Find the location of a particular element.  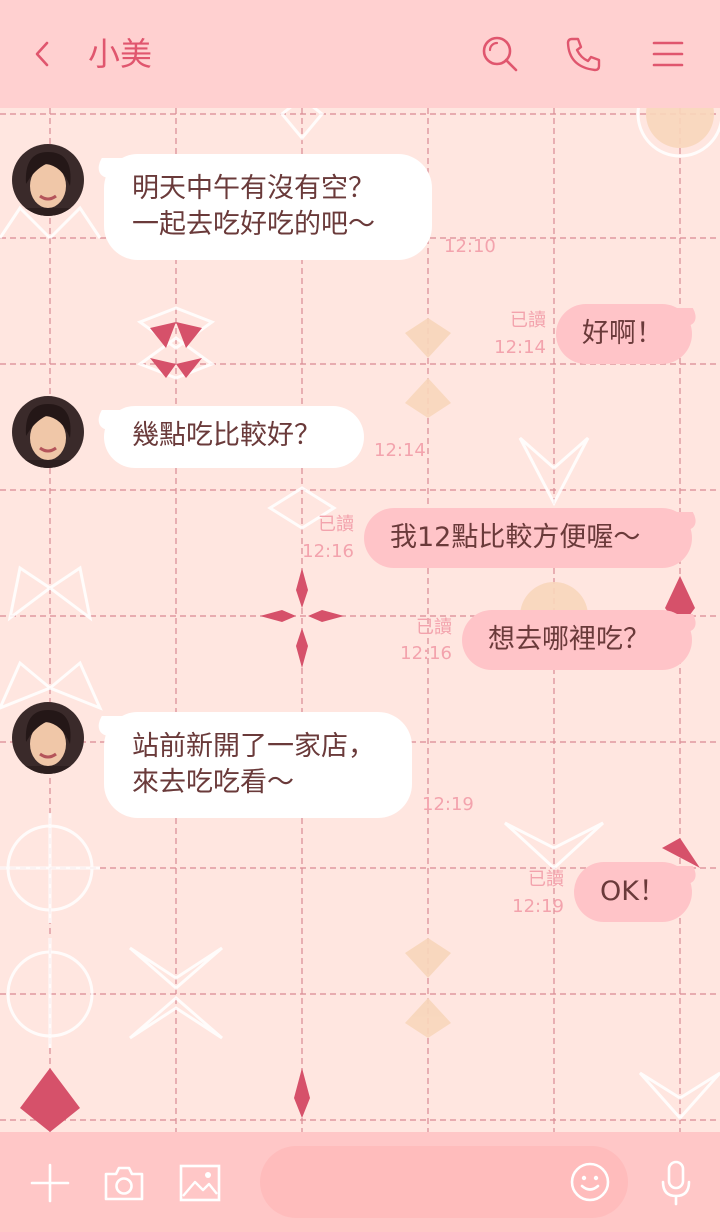

search-button is located at coordinates (500, 54).